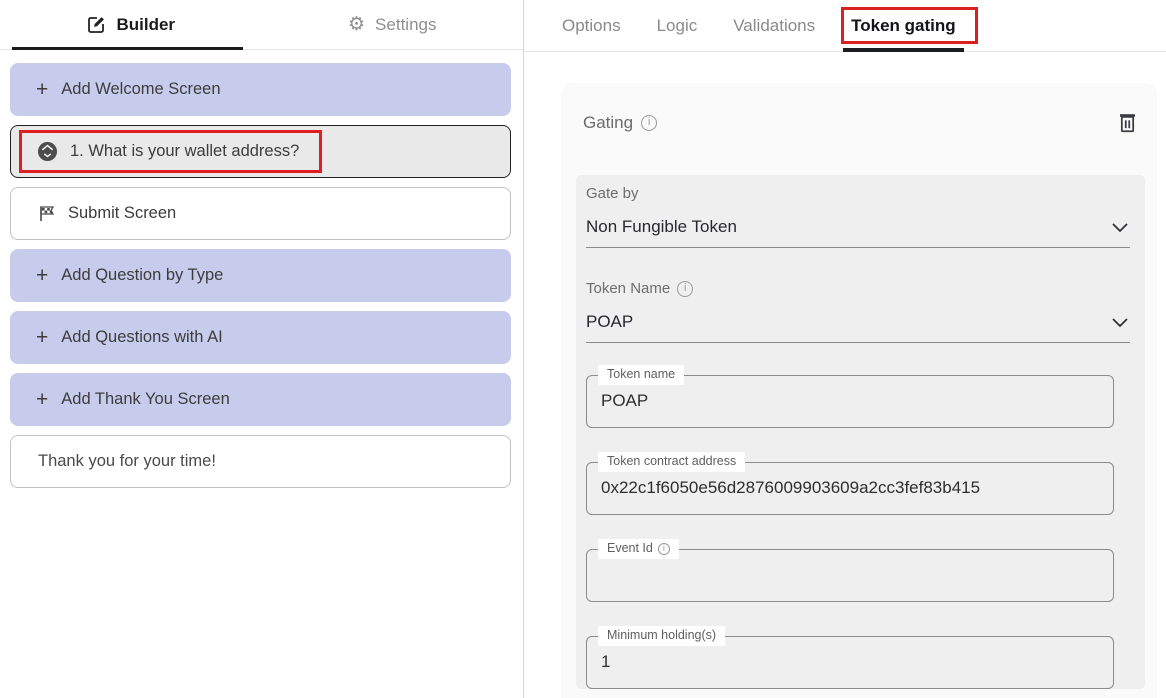 Image resolution: width=1166 pixels, height=698 pixels. I want to click on gear-icon: ⚙, so click(357, 24).